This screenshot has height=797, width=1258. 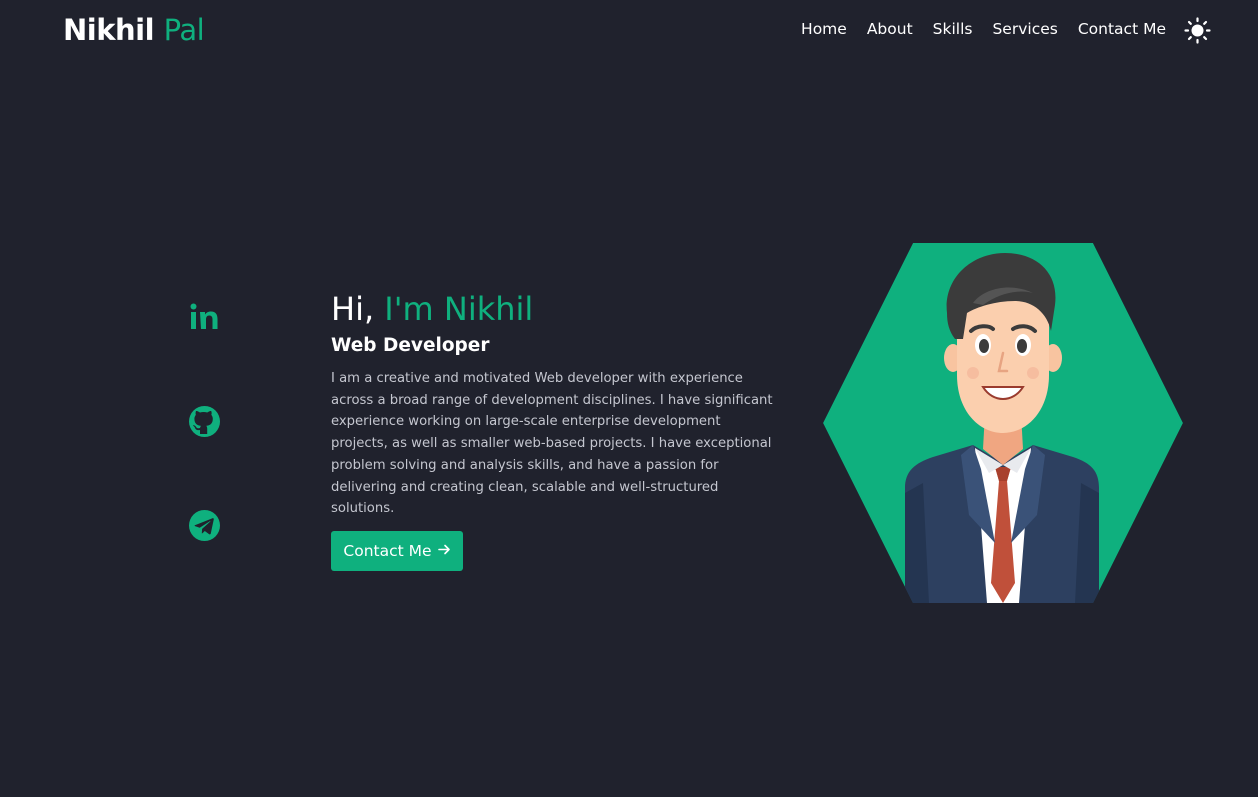 I want to click on linkedin-icon, so click(x=204, y=316).